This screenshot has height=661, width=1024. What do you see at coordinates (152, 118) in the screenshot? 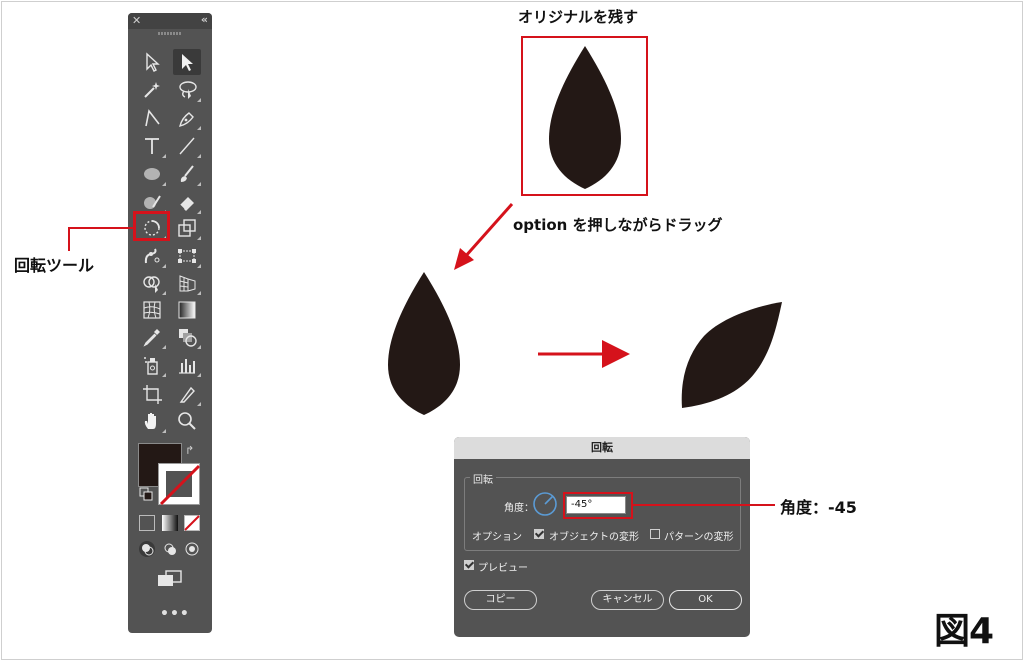
I see `curvature-icon` at bounding box center [152, 118].